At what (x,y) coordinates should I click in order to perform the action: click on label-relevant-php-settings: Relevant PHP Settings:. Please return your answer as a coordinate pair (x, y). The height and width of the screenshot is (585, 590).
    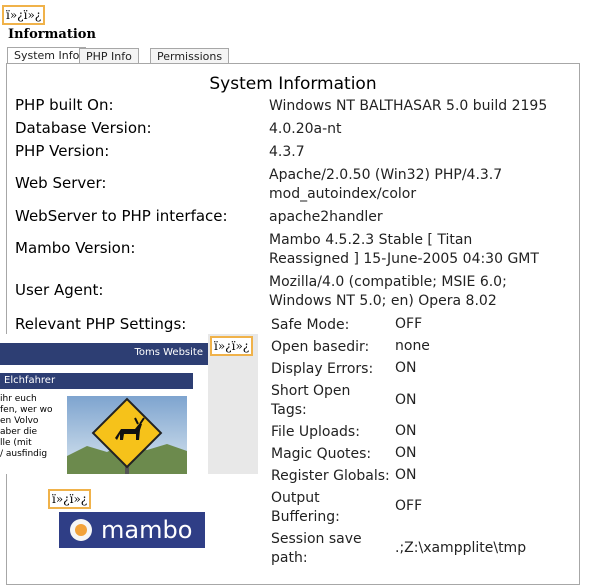
    Looking at the image, I should click on (101, 324).